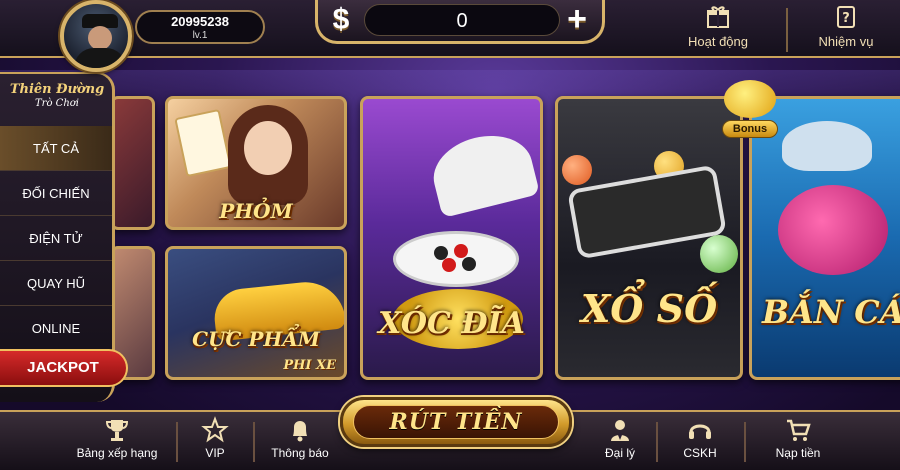 The image size is (900, 470). Describe the element at coordinates (700, 430) in the screenshot. I see `headset-icon` at that location.